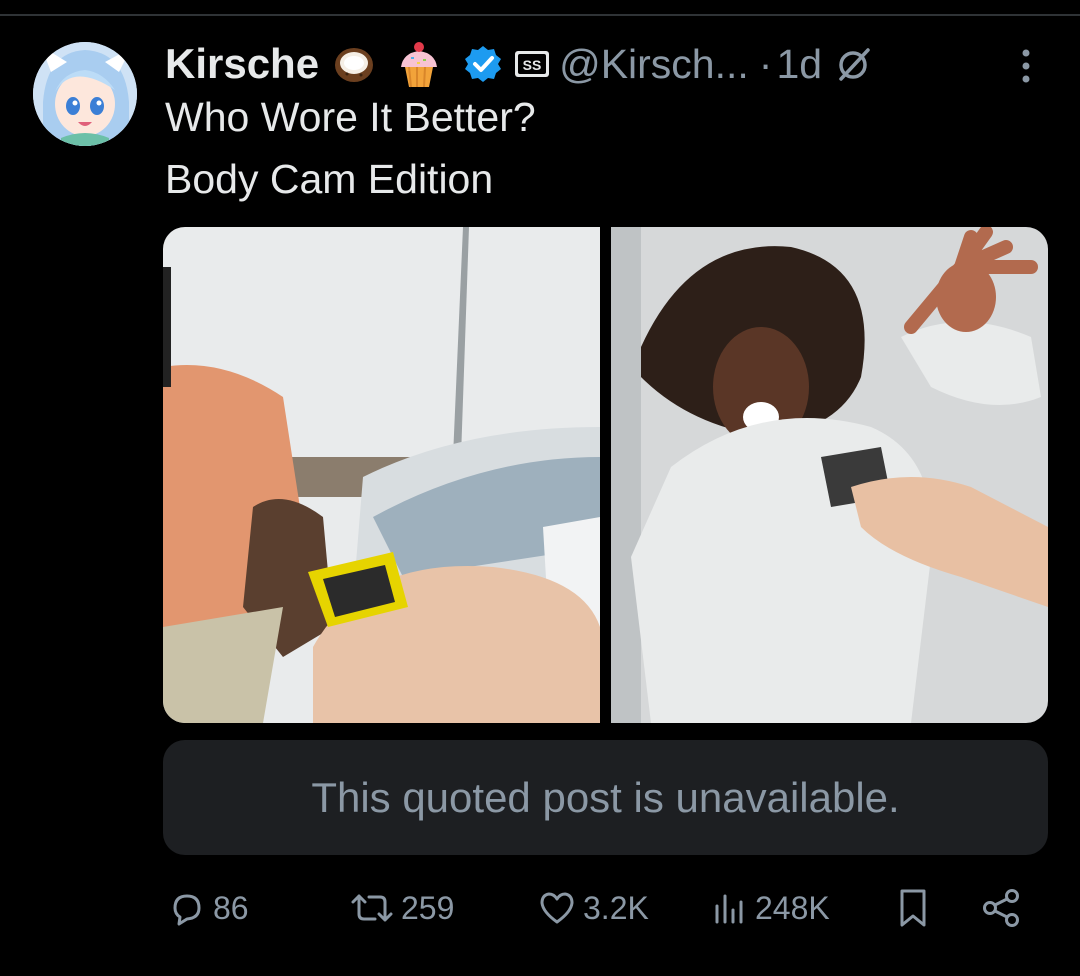 The width and height of the screenshot is (1080, 976). I want to click on reply-count: 86, so click(231, 907).